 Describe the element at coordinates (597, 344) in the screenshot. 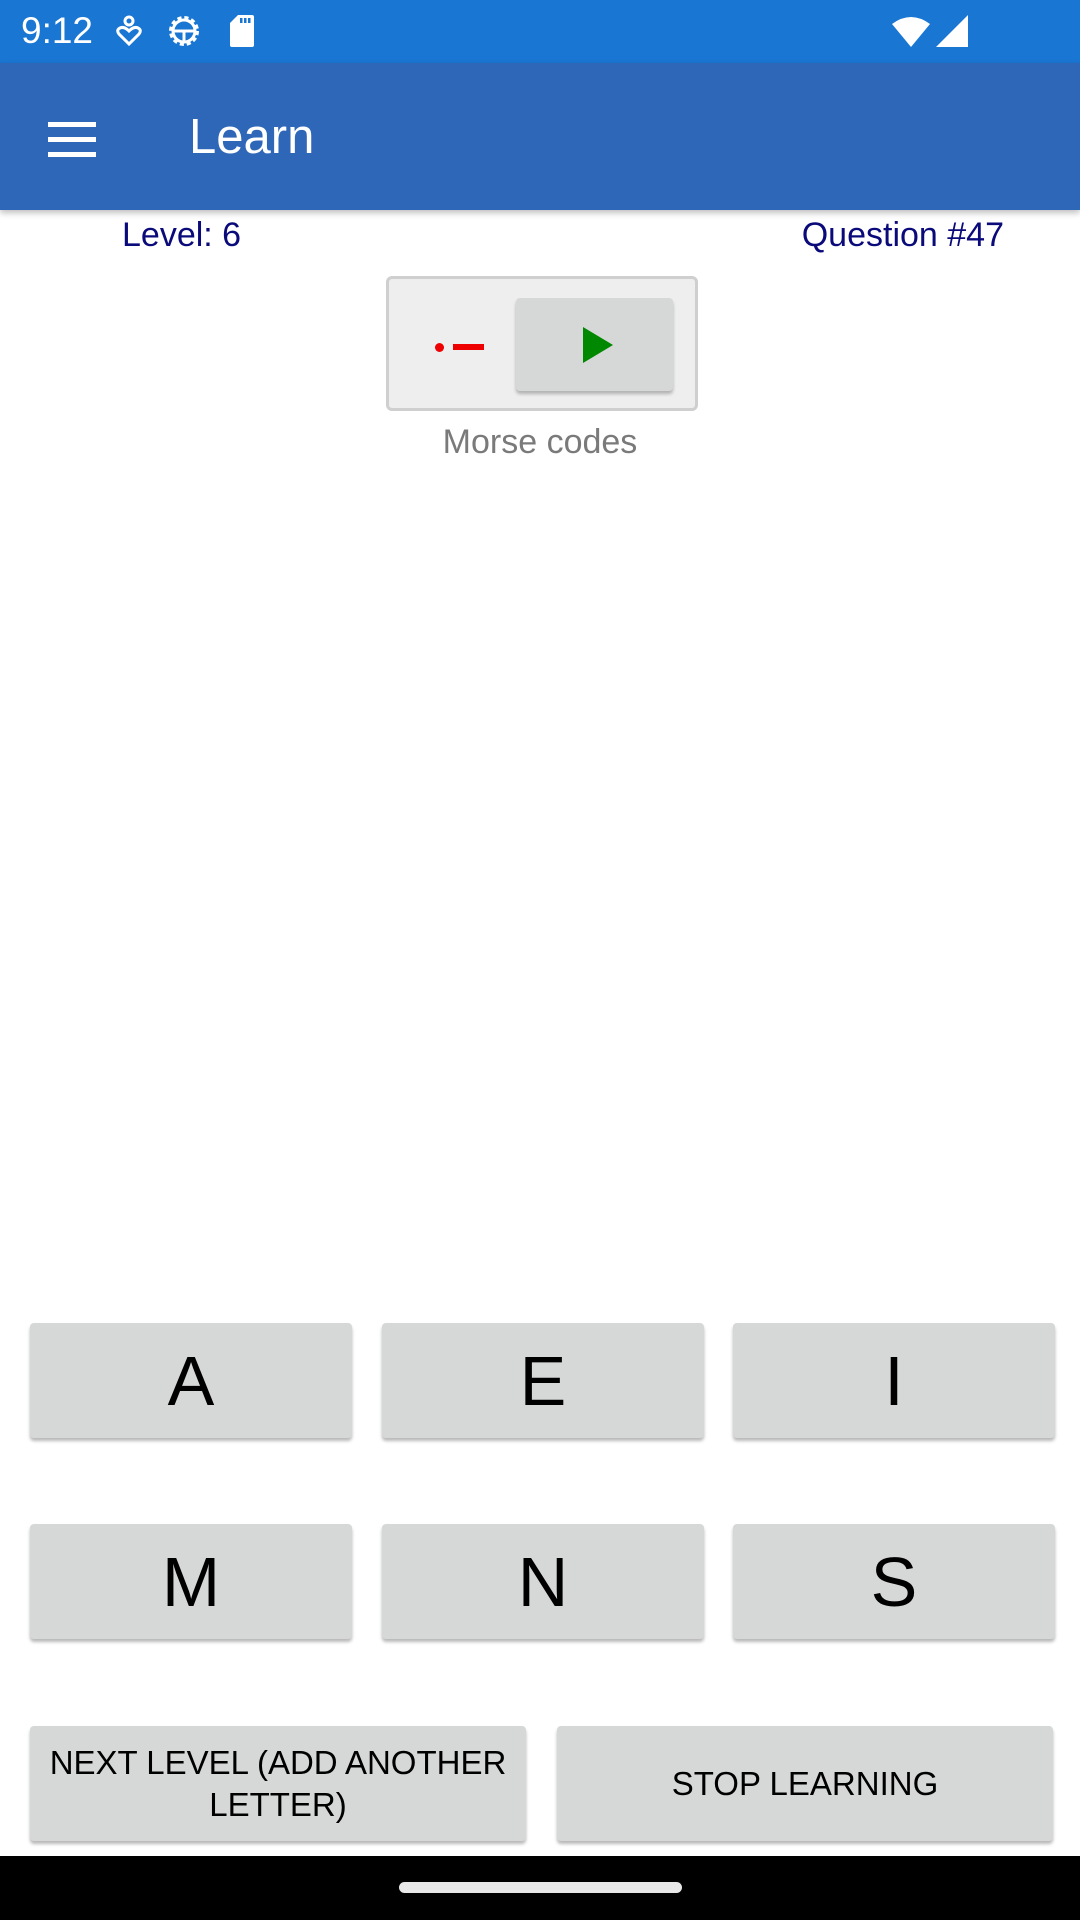

I see `play-icon` at that location.